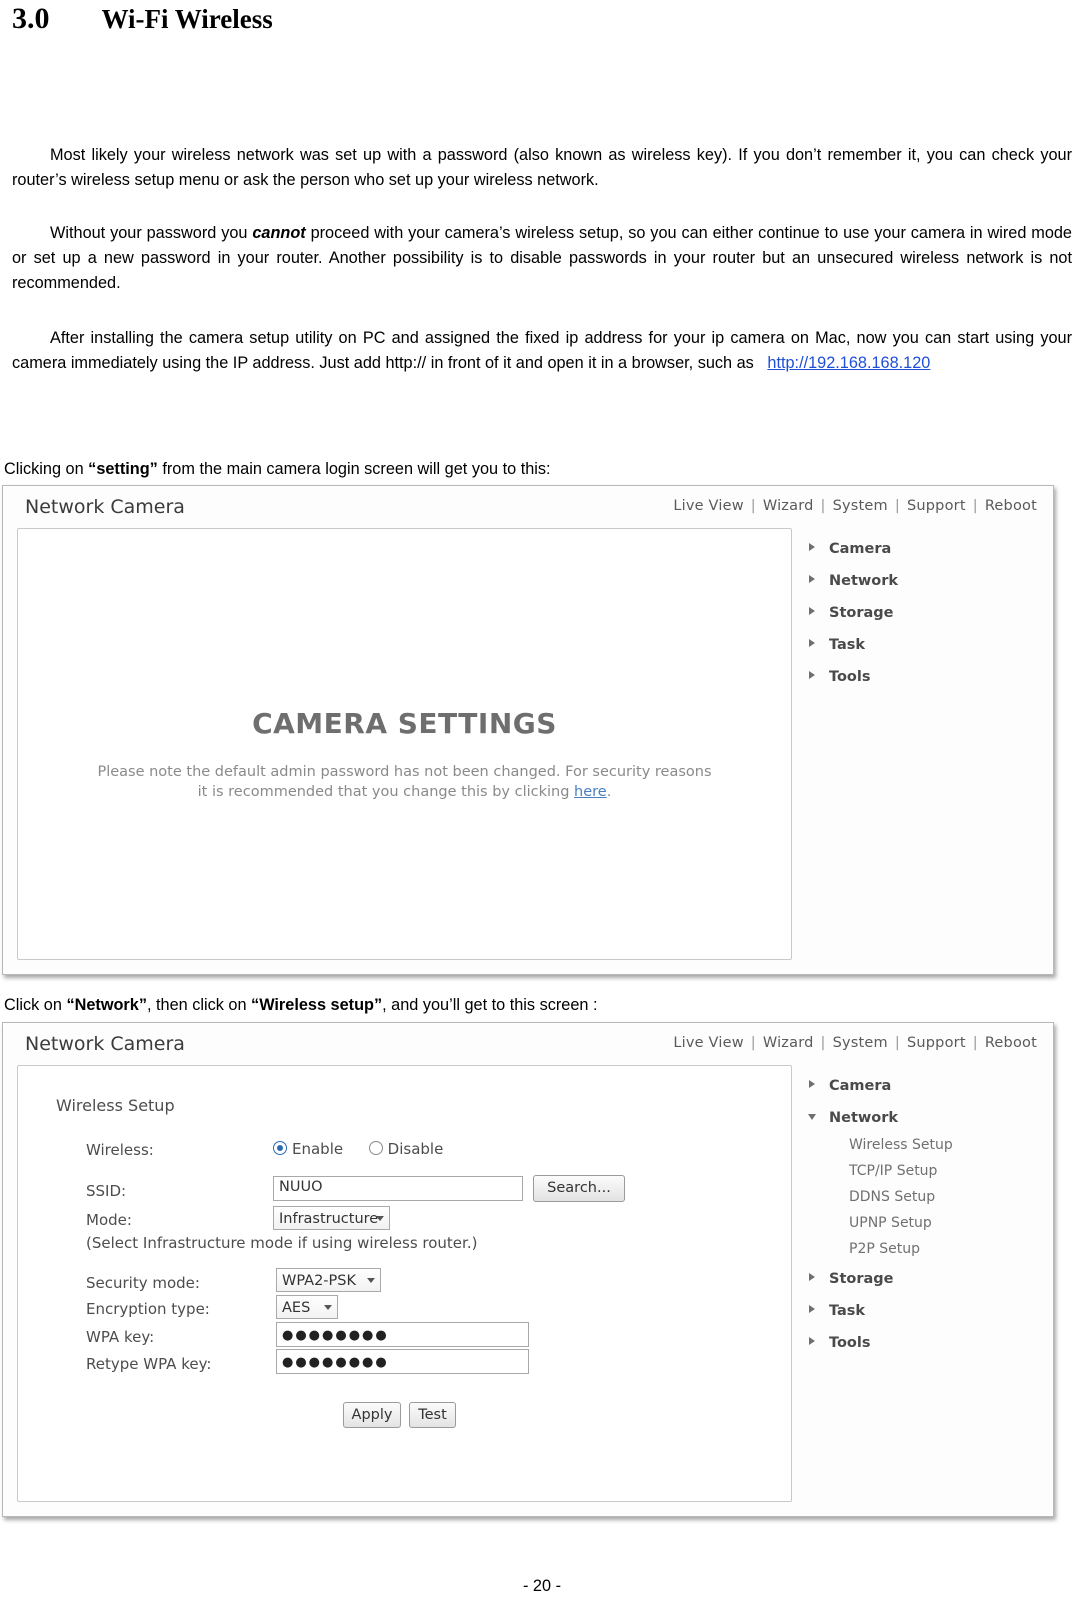  I want to click on camera-settings-heading: CAMERA SETTINGS, so click(404, 723).